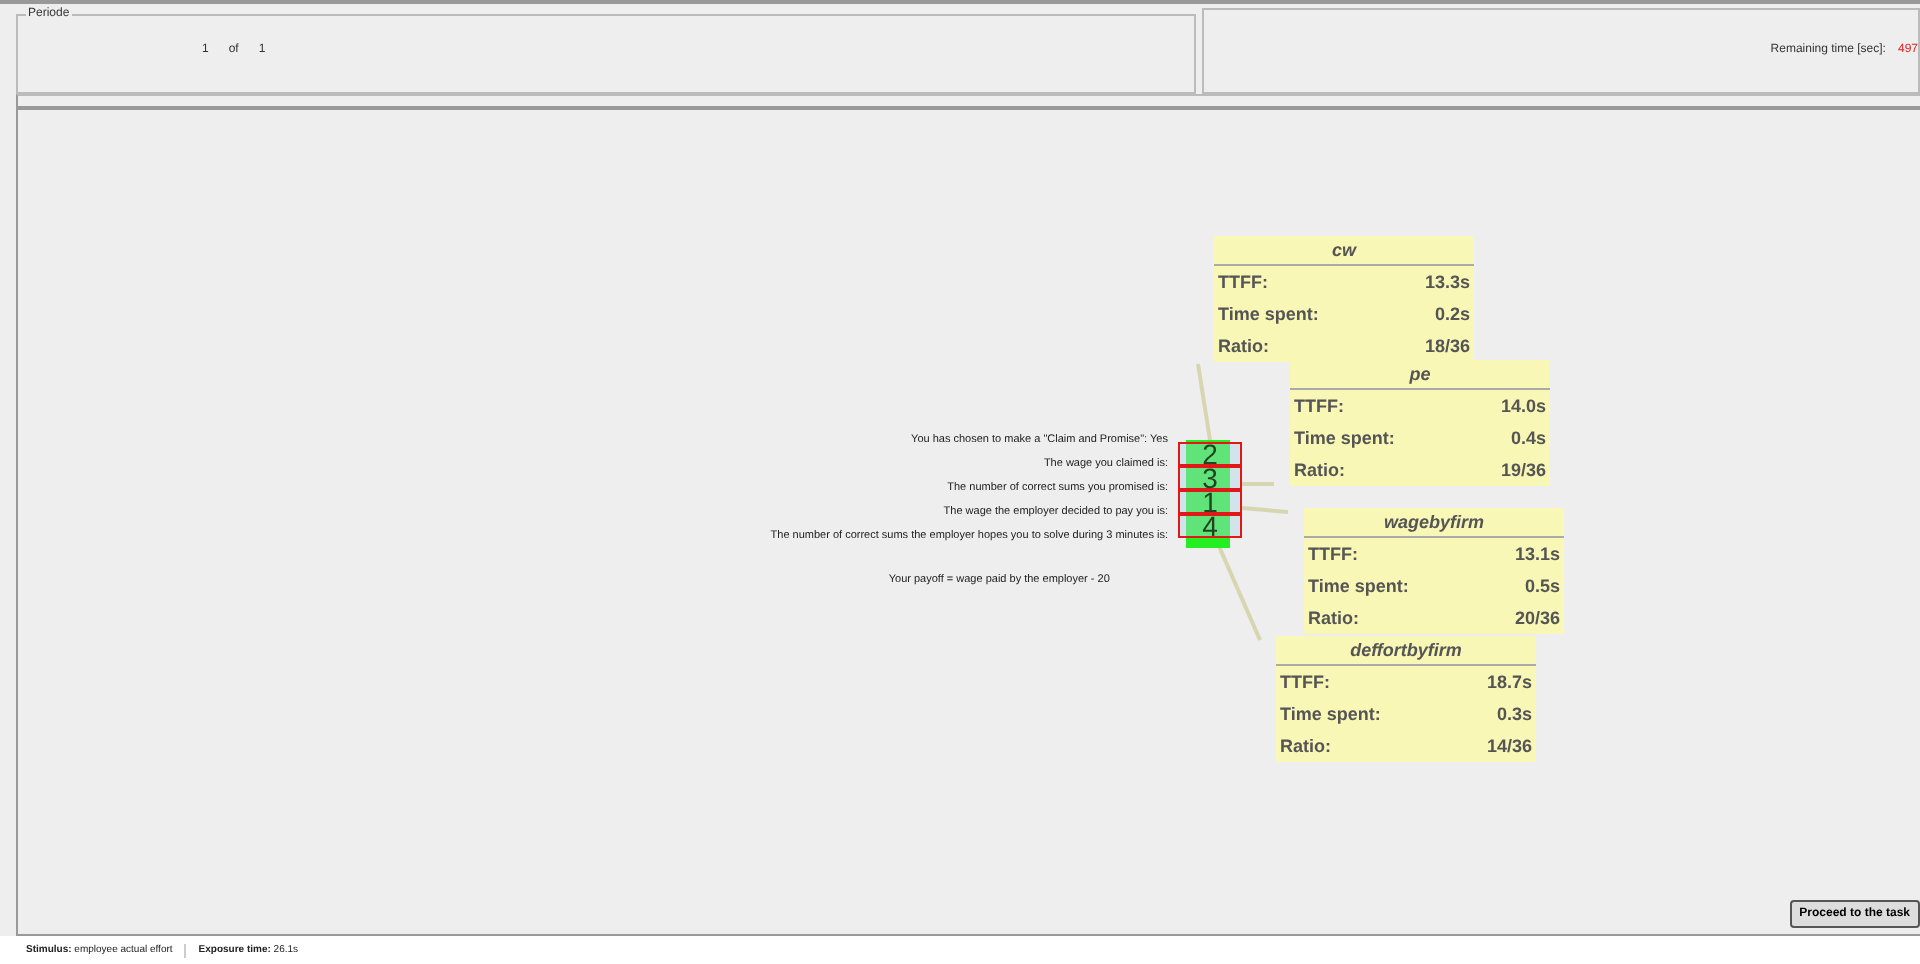 This screenshot has height=964, width=1920. What do you see at coordinates (1210, 454) in the screenshot?
I see `answer-value: 2` at bounding box center [1210, 454].